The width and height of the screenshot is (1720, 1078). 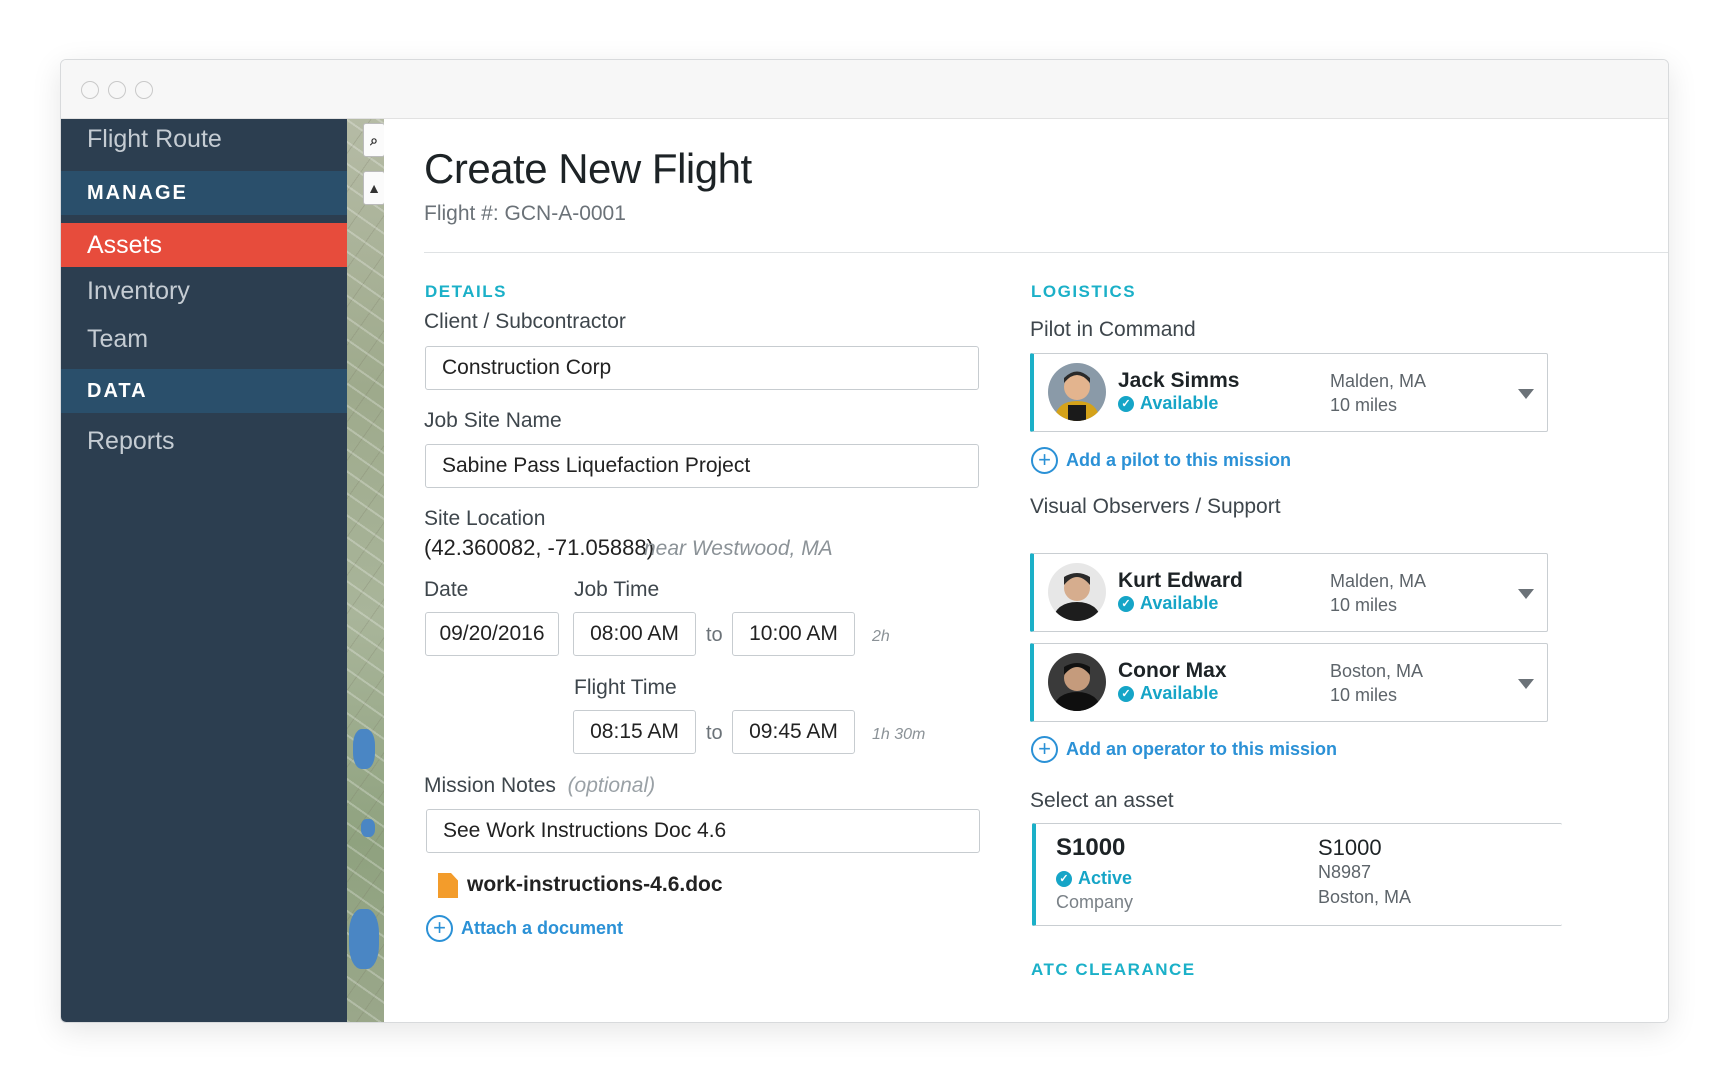 I want to click on job-start-value: 08:00 AM, so click(x=634, y=633).